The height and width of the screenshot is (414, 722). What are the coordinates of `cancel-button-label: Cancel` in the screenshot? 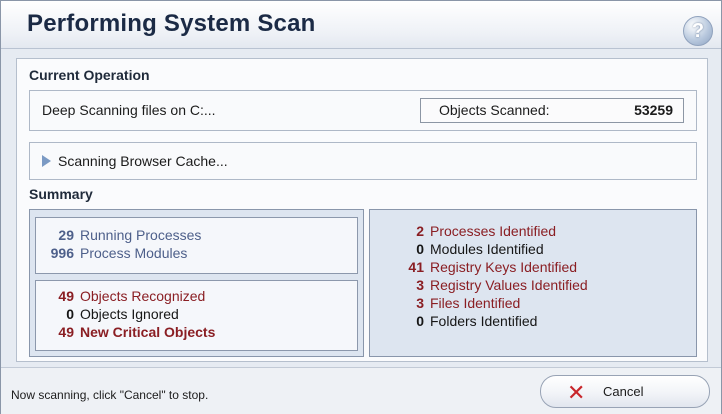 It's located at (623, 391).